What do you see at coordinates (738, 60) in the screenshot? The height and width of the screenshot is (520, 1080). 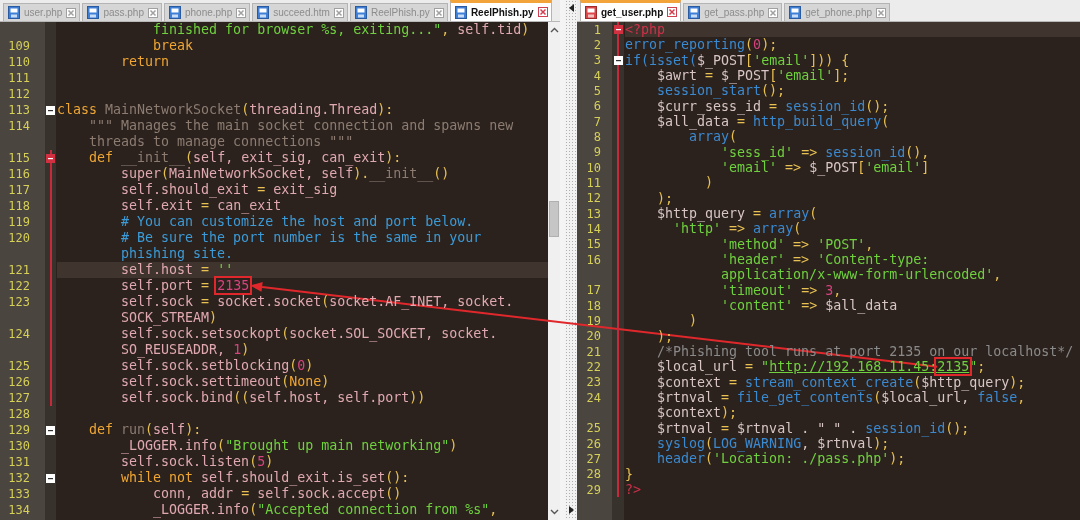 I see `code-line: if(isset($_POST['email'])) {` at bounding box center [738, 60].